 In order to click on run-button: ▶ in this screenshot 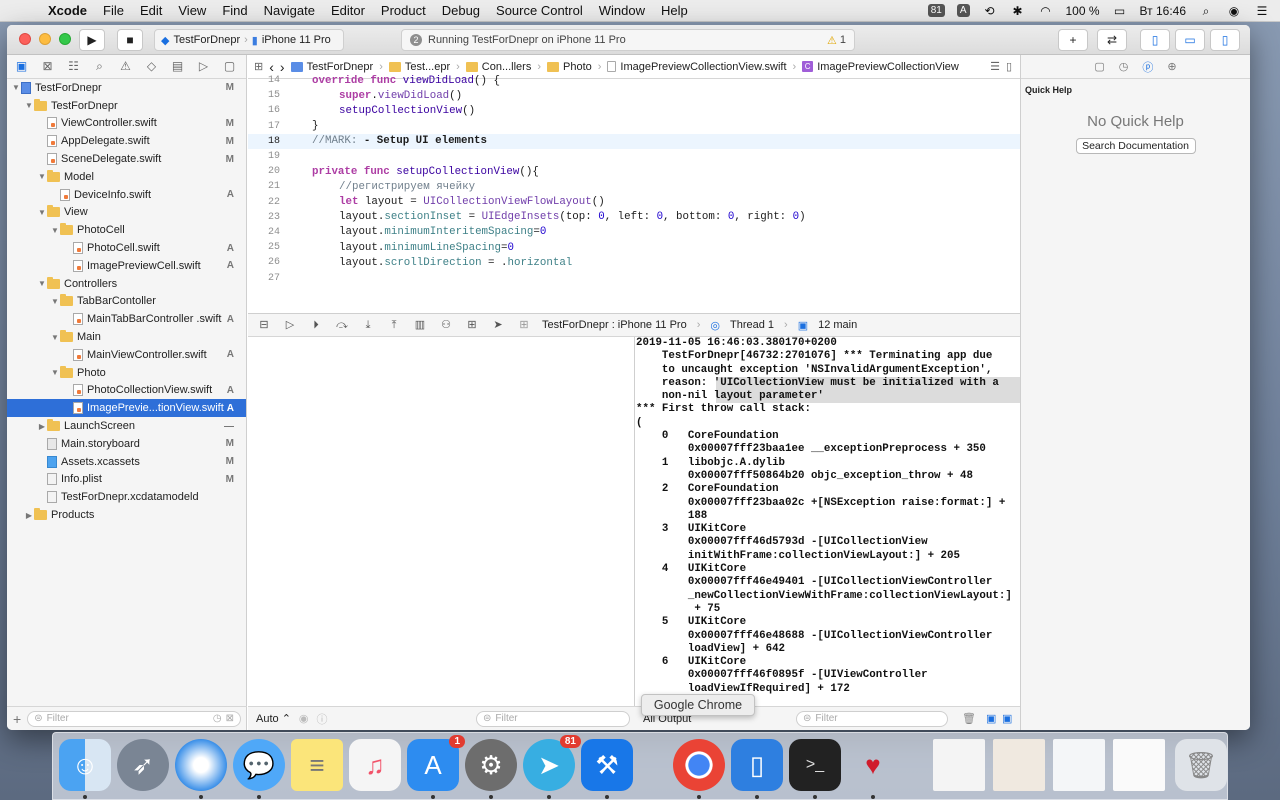, I will do `click(92, 40)`.